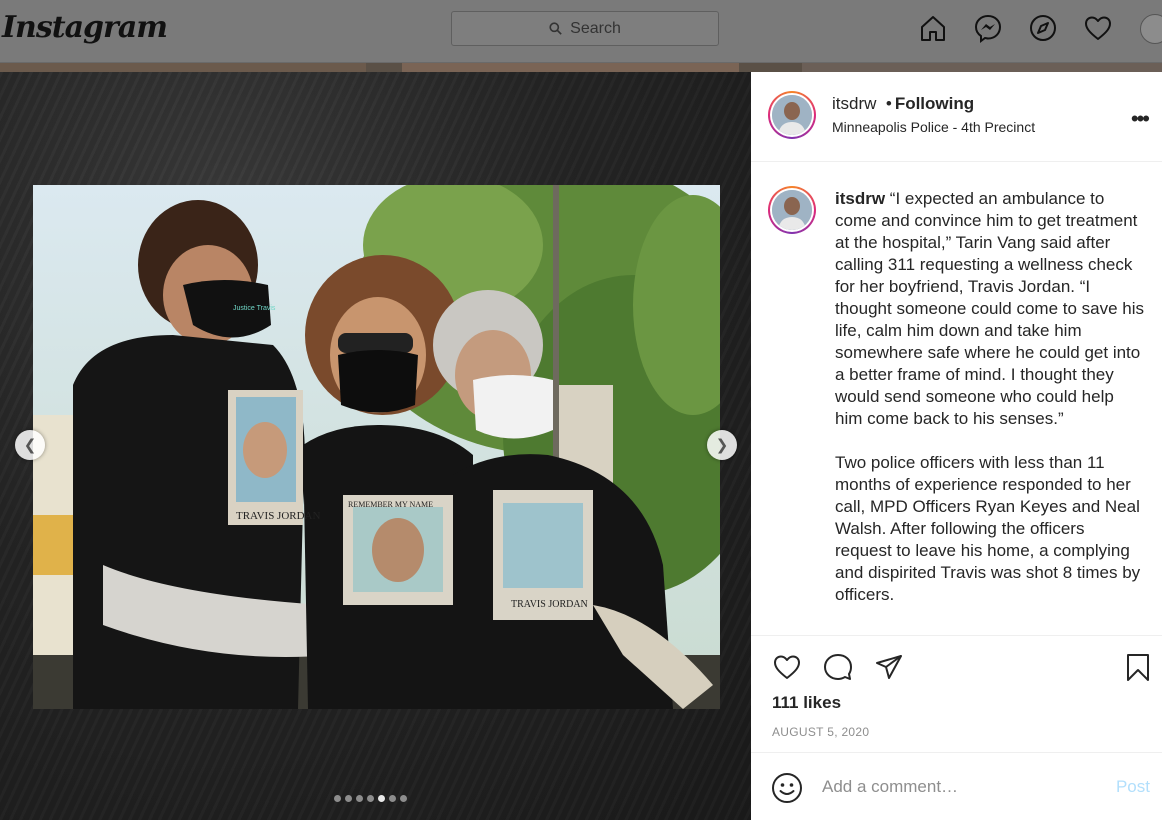  What do you see at coordinates (860, 198) in the screenshot?
I see `caption-username: itsdrw` at bounding box center [860, 198].